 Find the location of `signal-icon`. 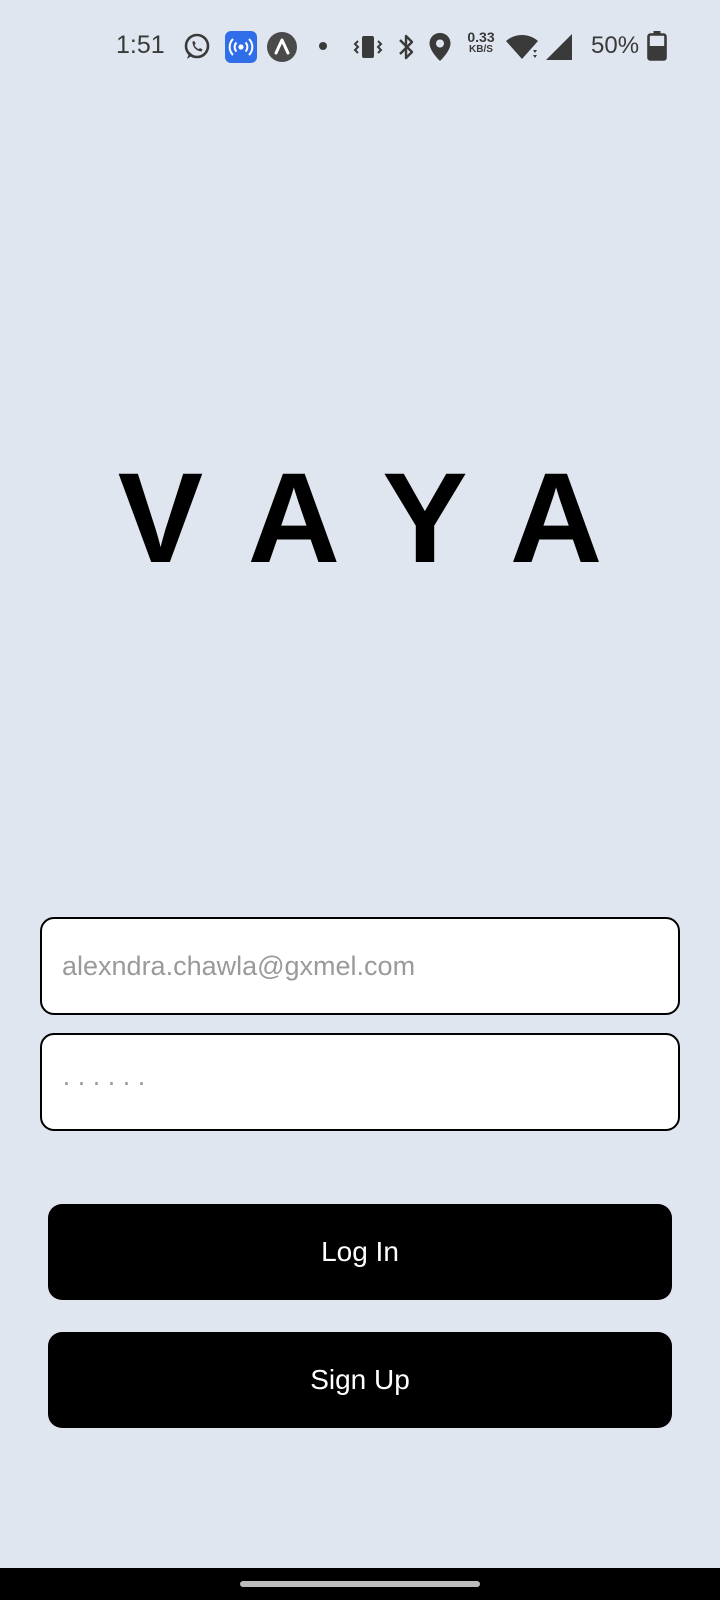

signal-icon is located at coordinates (559, 47).